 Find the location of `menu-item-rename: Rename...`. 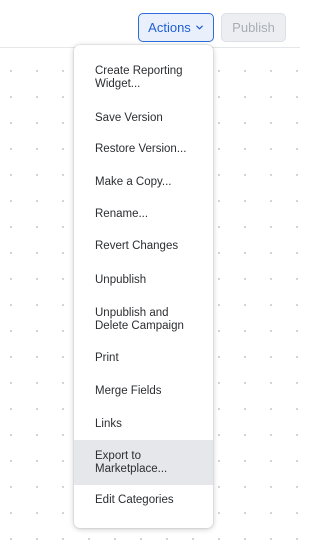

menu-item-rename: Rename... is located at coordinates (143, 214).